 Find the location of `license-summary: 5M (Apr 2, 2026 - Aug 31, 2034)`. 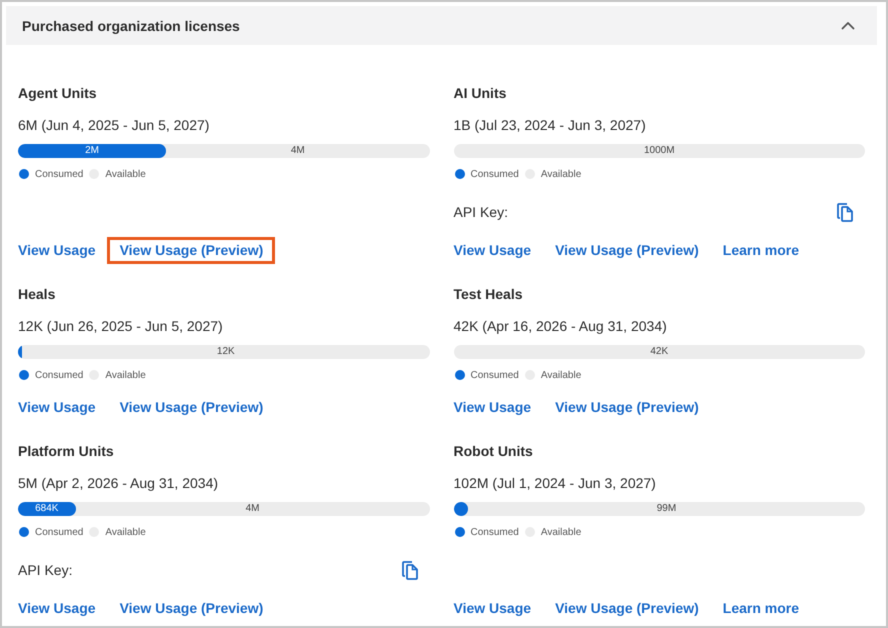

license-summary: 5M (Apr 2, 2026 - Aug 31, 2034) is located at coordinates (119, 483).